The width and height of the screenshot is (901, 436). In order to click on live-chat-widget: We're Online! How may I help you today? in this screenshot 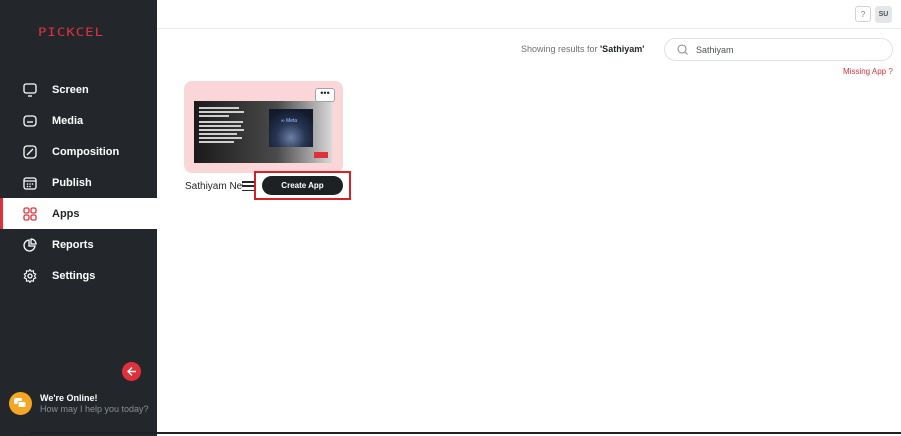, I will do `click(79, 403)`.